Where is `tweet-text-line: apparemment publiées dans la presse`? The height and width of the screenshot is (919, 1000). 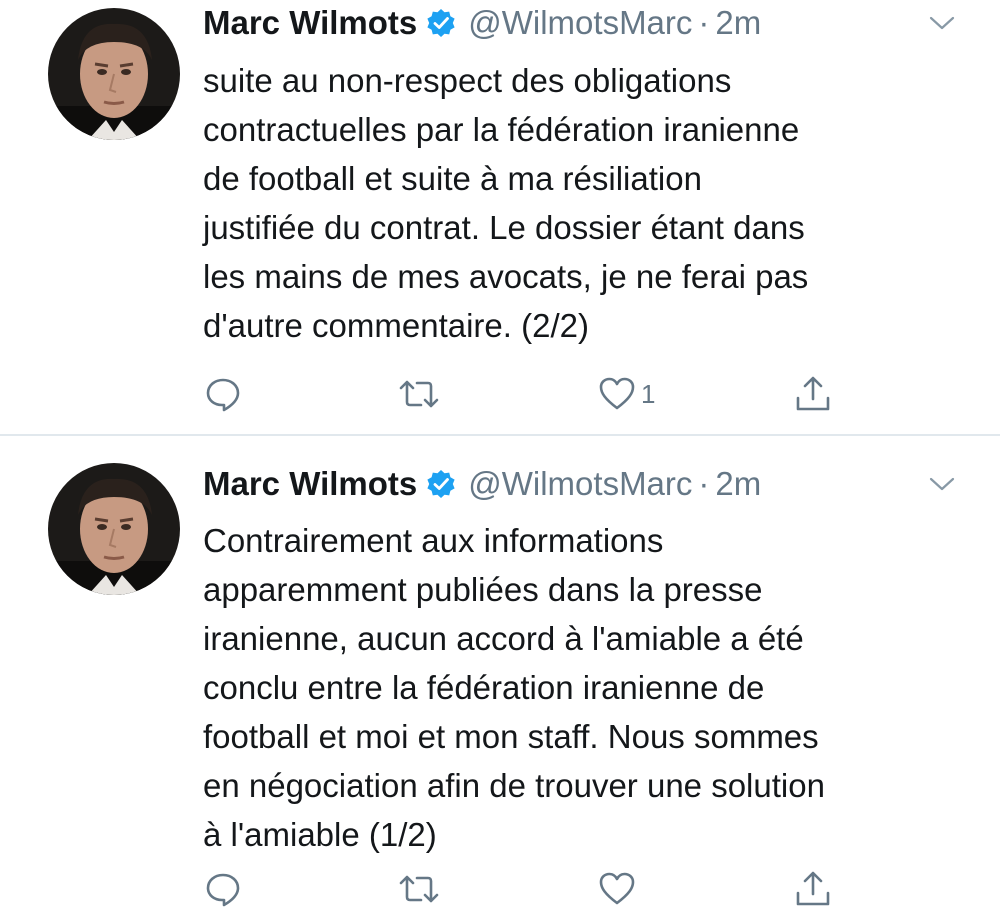 tweet-text-line: apparemment publiées dans la presse is located at coordinates (483, 589).